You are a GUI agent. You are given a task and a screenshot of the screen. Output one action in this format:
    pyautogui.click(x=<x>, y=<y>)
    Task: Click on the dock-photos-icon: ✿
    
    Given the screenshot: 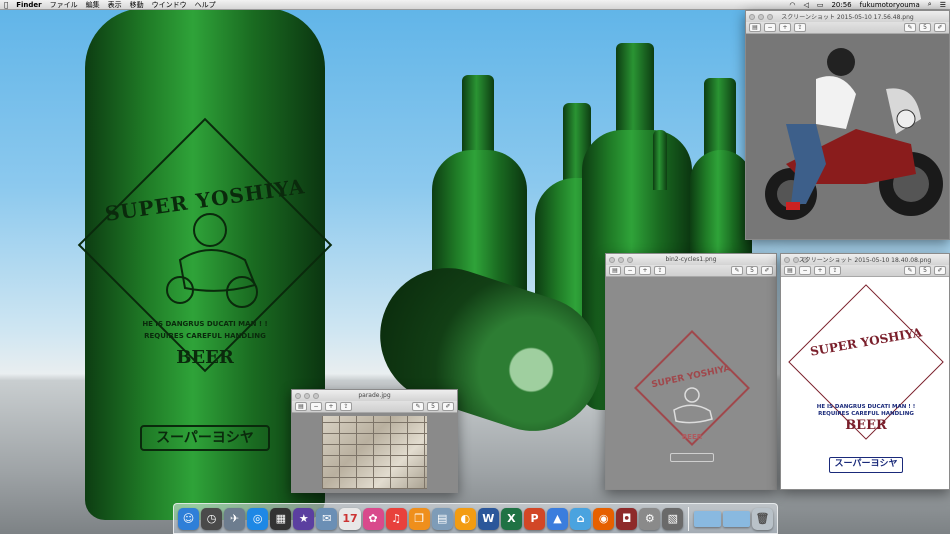 What is the action you would take?
    pyautogui.click(x=373, y=518)
    